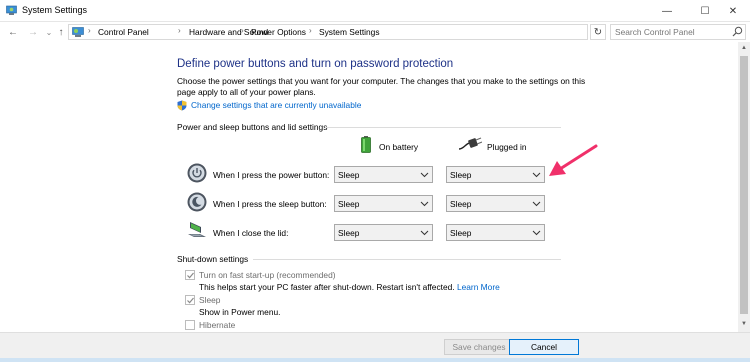 The height and width of the screenshot is (362, 750). Describe the element at coordinates (470, 143) in the screenshot. I see `power-plug-icon` at that location.